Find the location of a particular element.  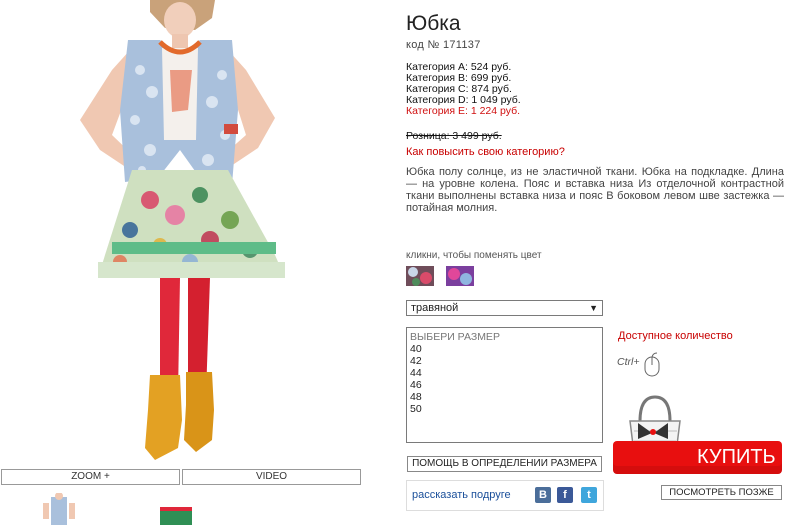

vk-icon: В is located at coordinates (543, 495).